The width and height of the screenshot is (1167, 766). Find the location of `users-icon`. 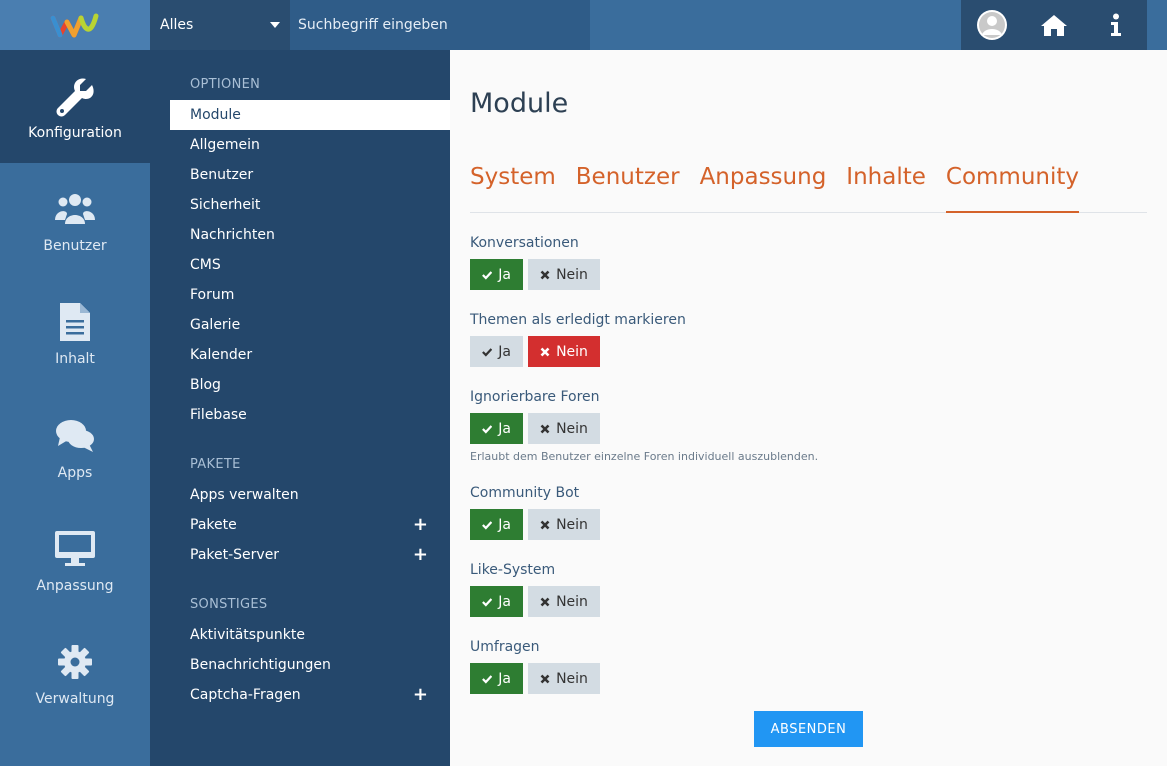

users-icon is located at coordinates (75, 208).